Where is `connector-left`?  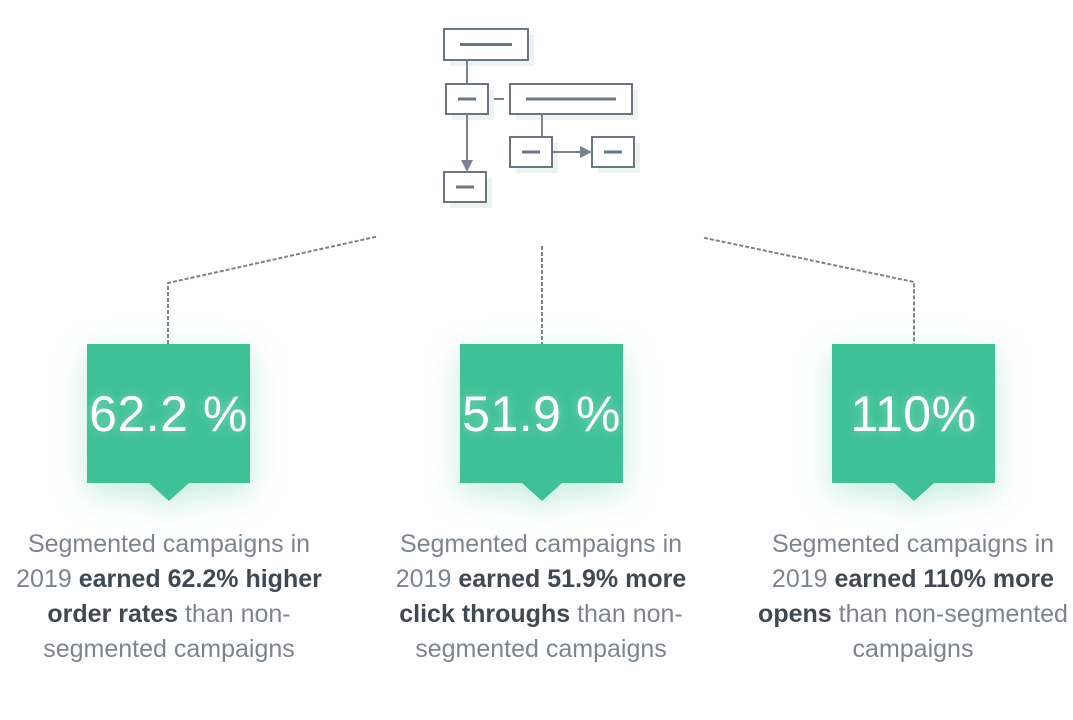
connector-left is located at coordinates (272, 290).